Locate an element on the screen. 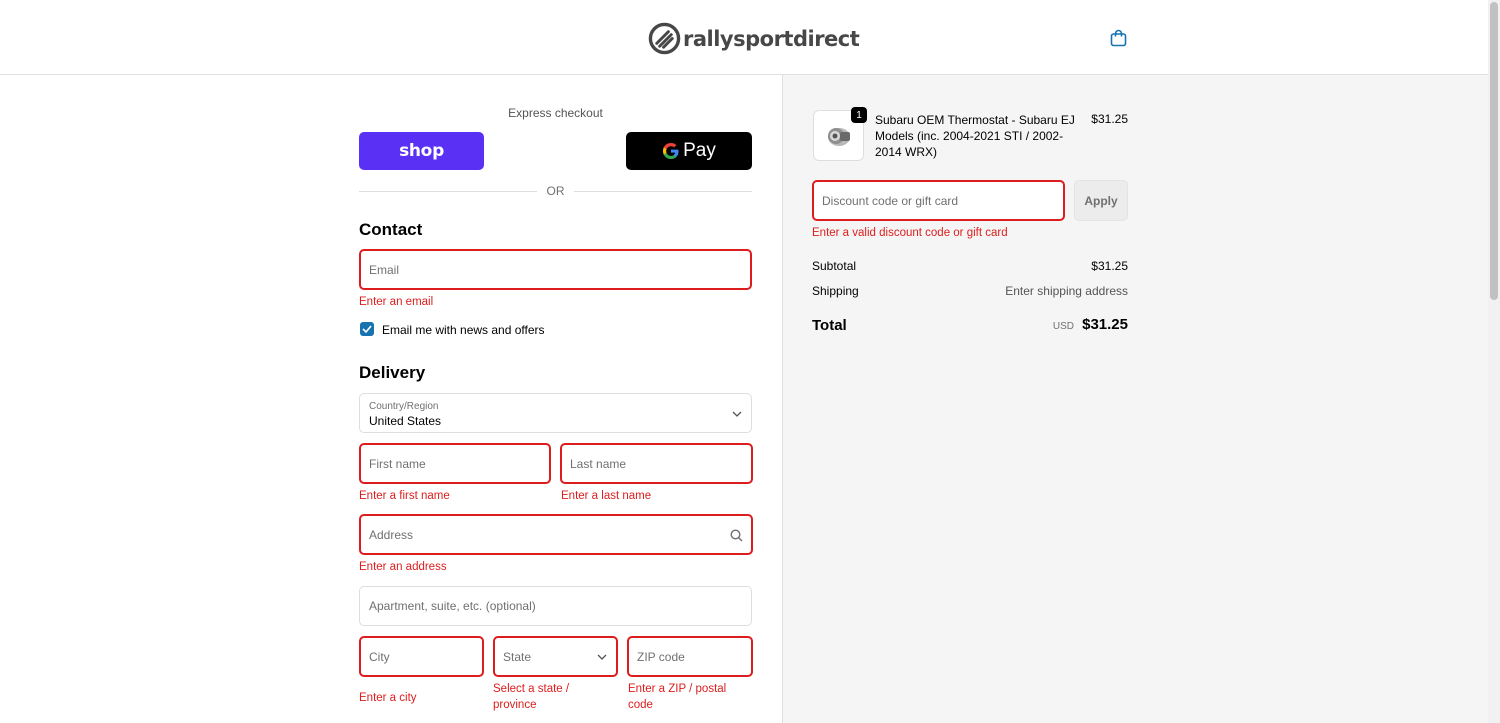 Image resolution: width=1500 pixels, height=723 pixels. zip-code-field: ZIP code is located at coordinates (690, 656).